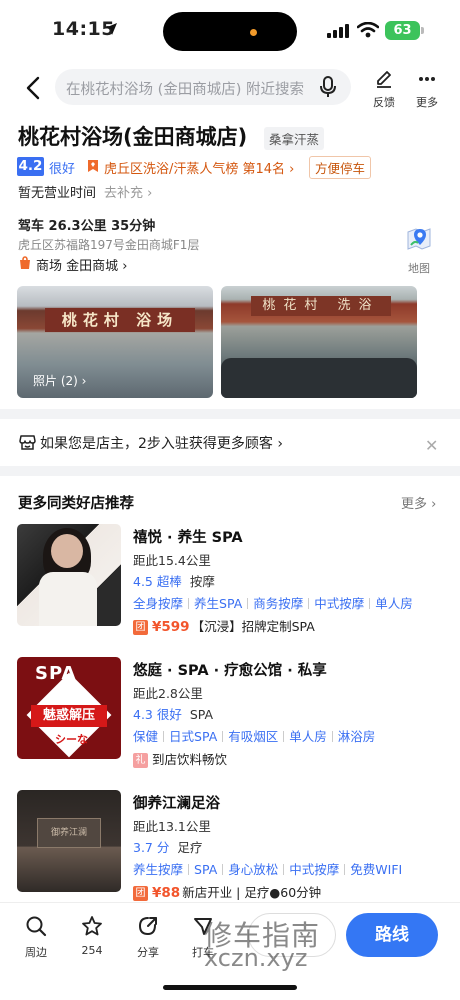 Image resolution: width=460 pixels, height=1000 pixels. Describe the element at coordinates (384, 79) in the screenshot. I see `edit-icon` at that location.